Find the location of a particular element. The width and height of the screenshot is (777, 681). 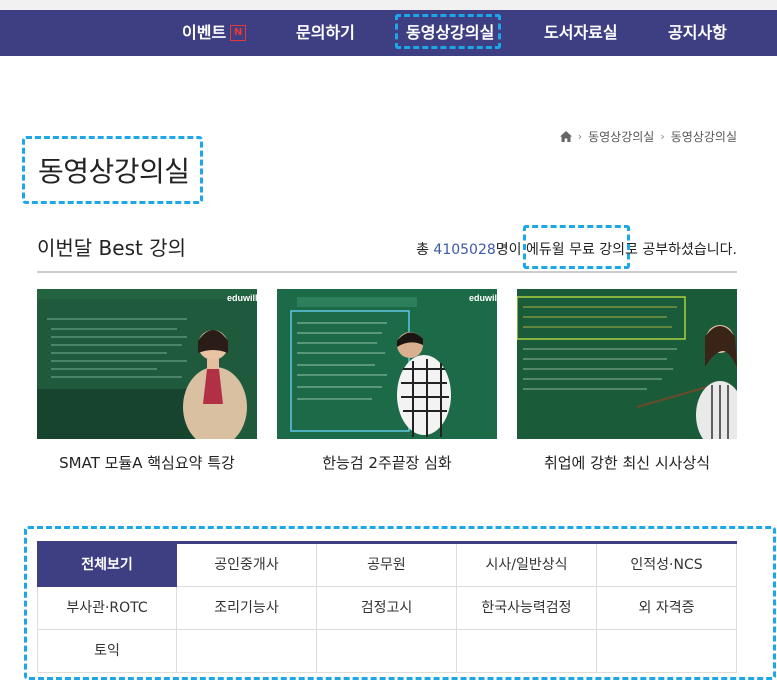

highlight-nav-box is located at coordinates (448, 31).